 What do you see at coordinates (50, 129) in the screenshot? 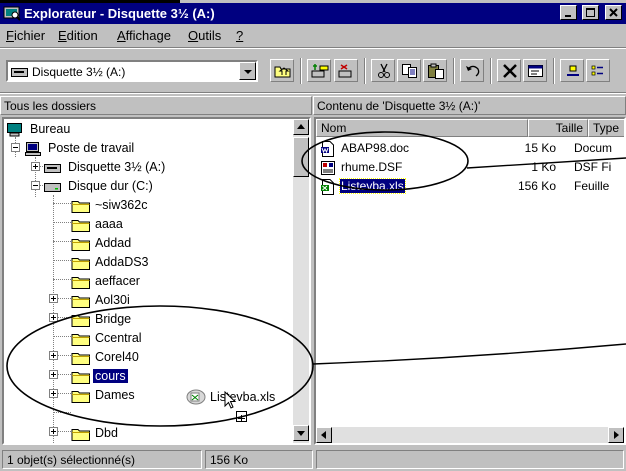
I see `tree-item-label: Bureau` at bounding box center [50, 129].